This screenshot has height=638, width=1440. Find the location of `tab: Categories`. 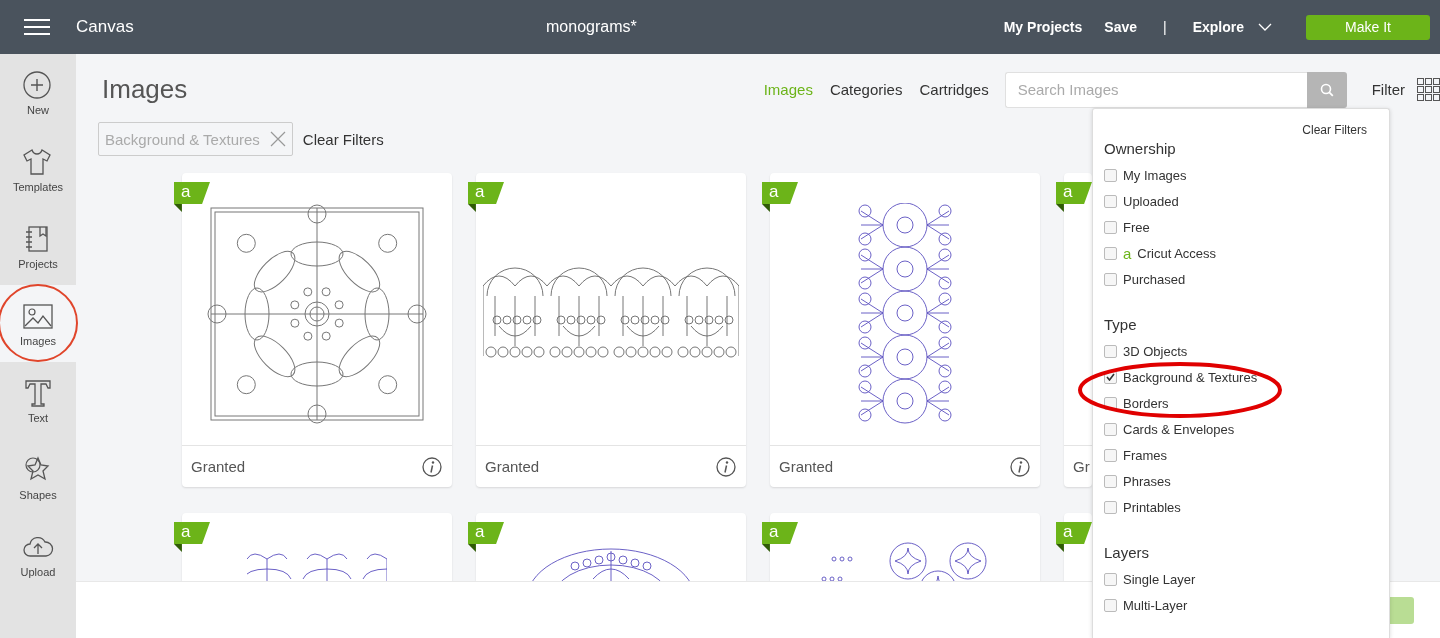

tab: Categories is located at coordinates (866, 89).